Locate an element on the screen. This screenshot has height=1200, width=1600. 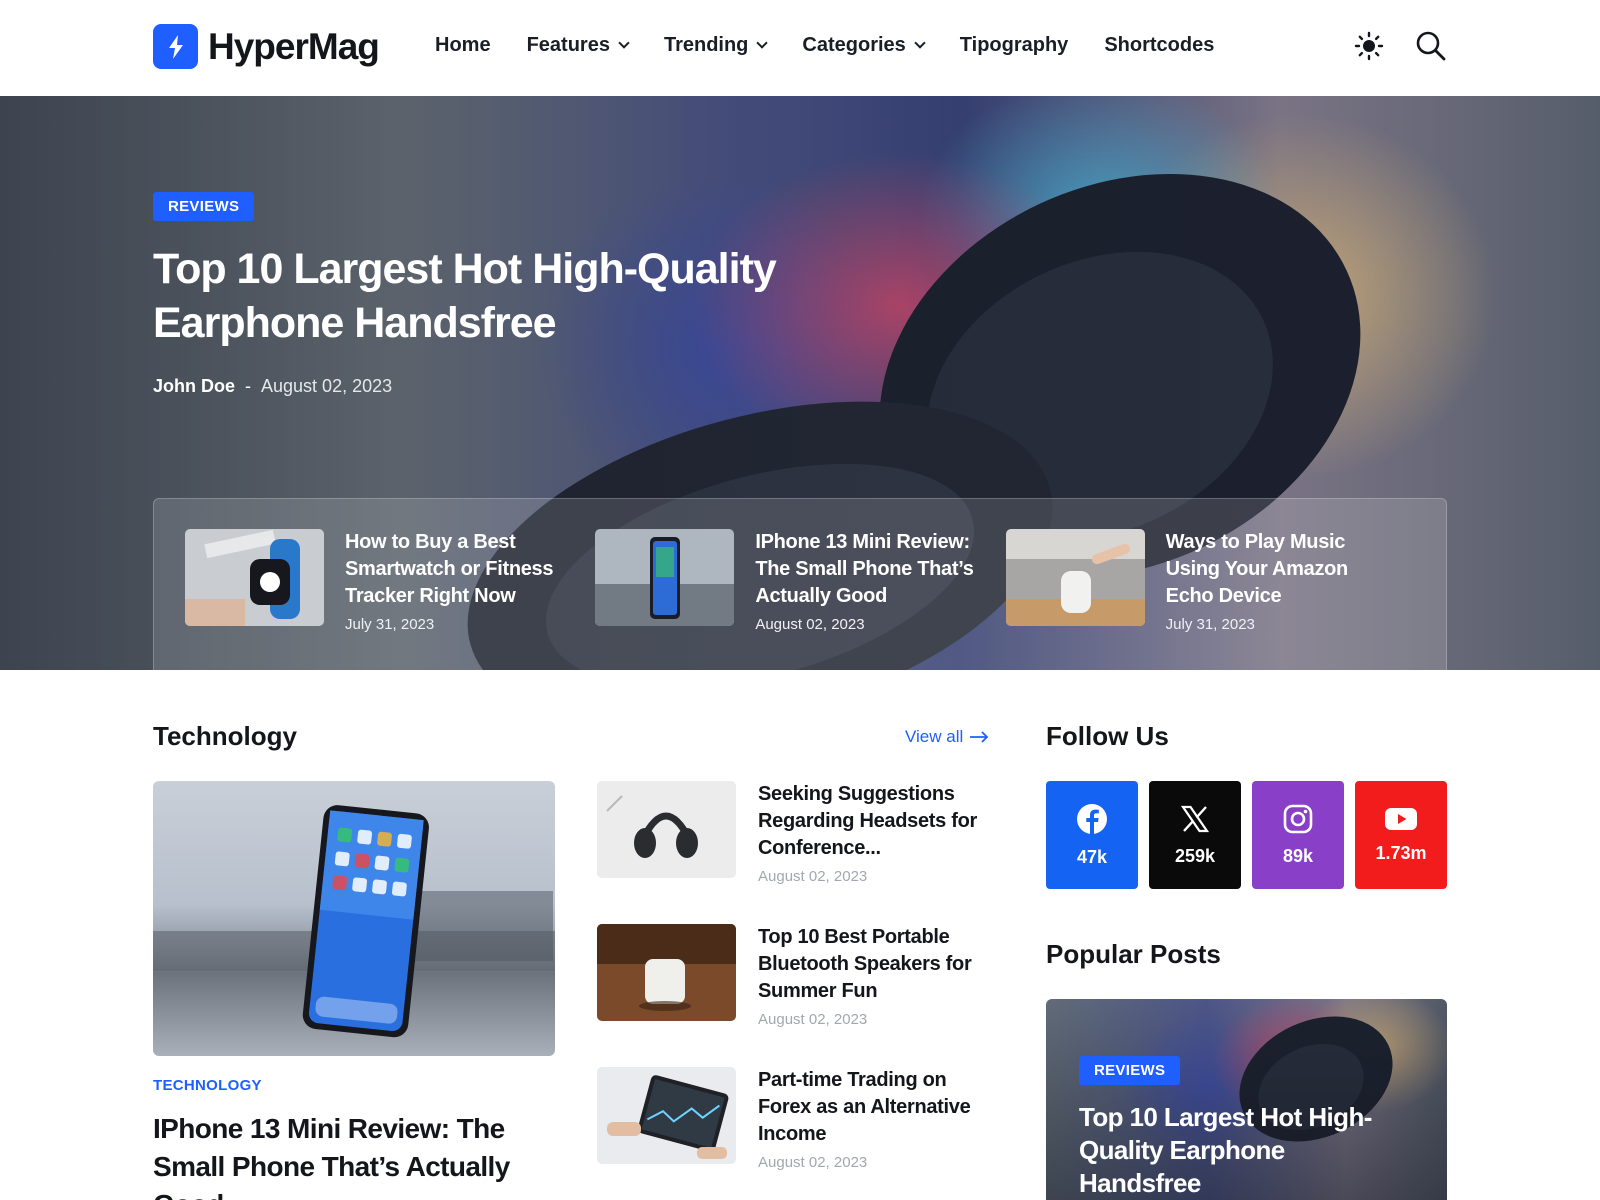
facebook-icon is located at coordinates (1092, 818).